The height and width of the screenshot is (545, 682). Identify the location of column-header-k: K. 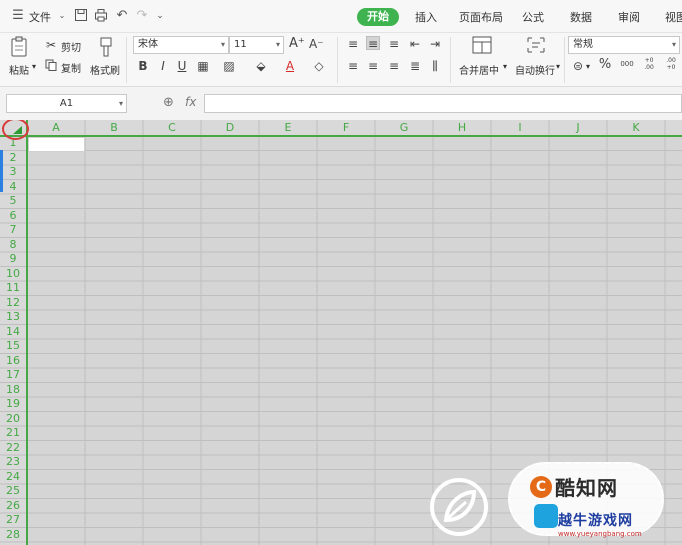
(636, 128).